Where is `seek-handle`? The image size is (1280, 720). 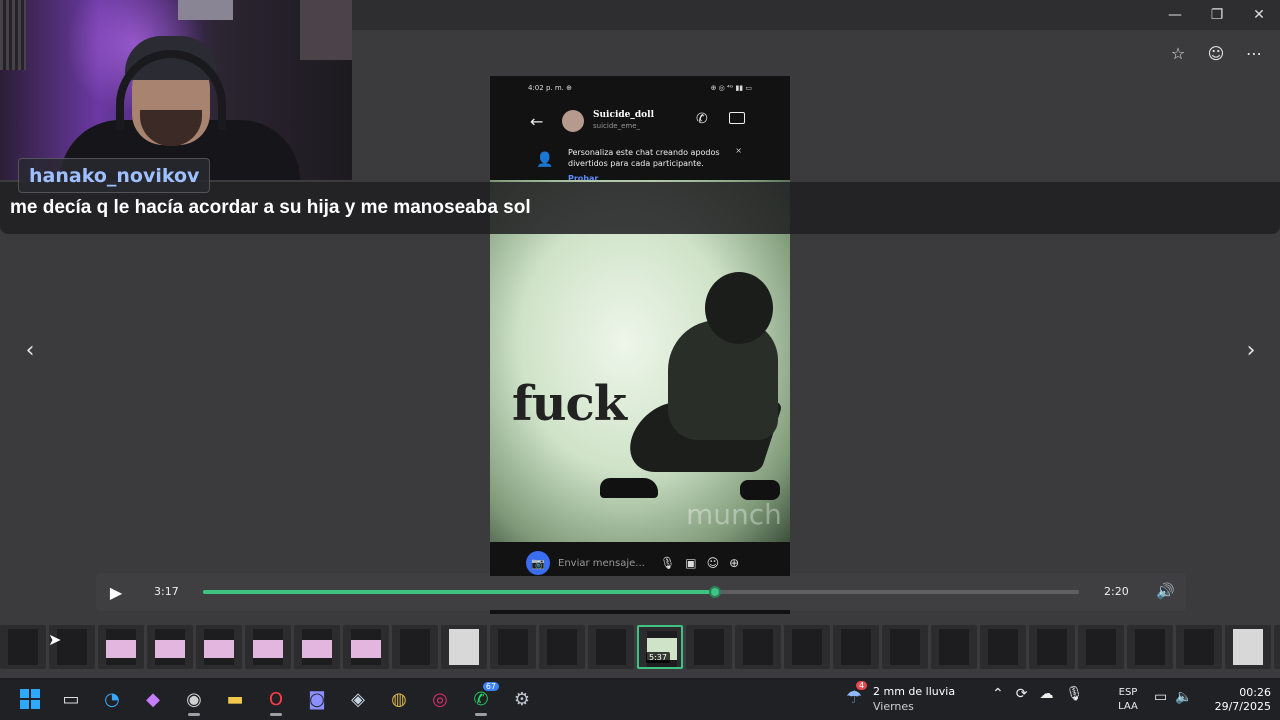 seek-handle is located at coordinates (715, 592).